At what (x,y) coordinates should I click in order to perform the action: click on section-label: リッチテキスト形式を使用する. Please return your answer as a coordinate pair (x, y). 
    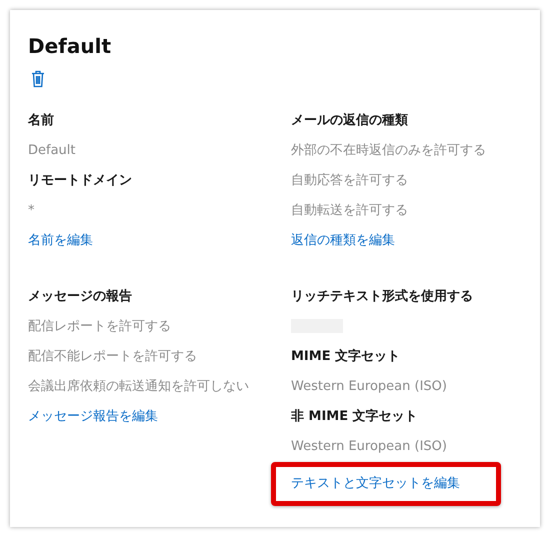
    Looking at the image, I should click on (382, 297).